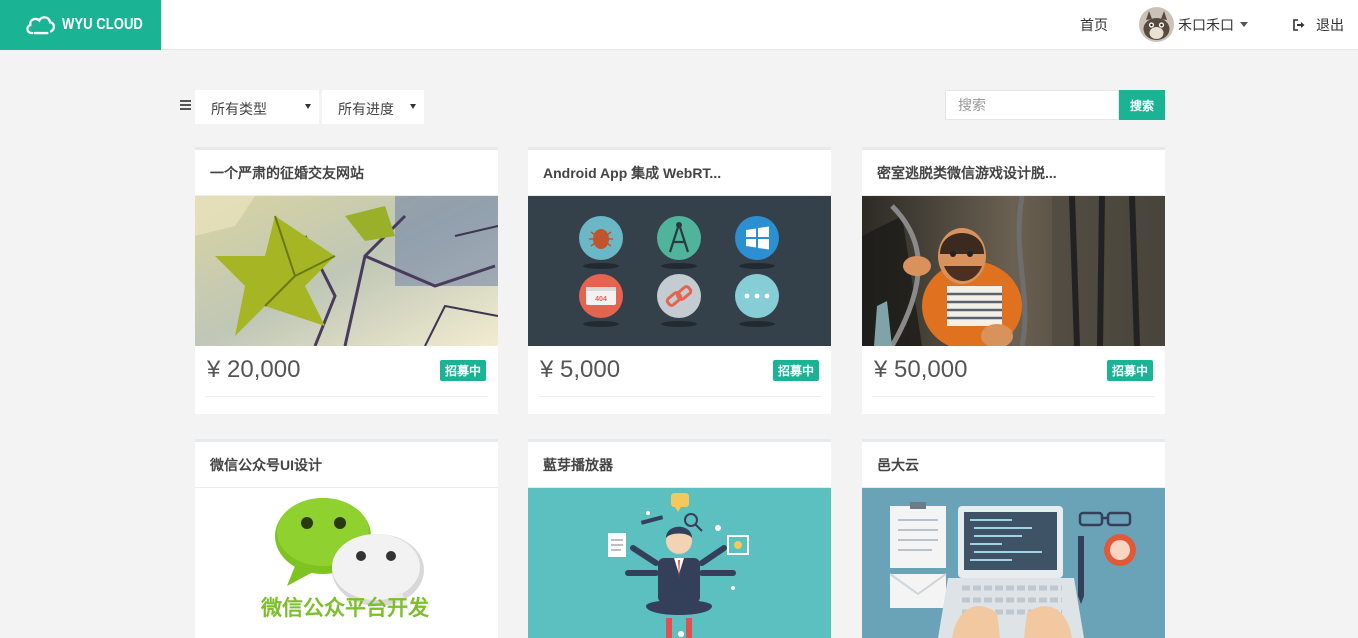 This screenshot has width=1358, height=638. What do you see at coordinates (1142, 105) in the screenshot?
I see `search-button: 搜索` at bounding box center [1142, 105].